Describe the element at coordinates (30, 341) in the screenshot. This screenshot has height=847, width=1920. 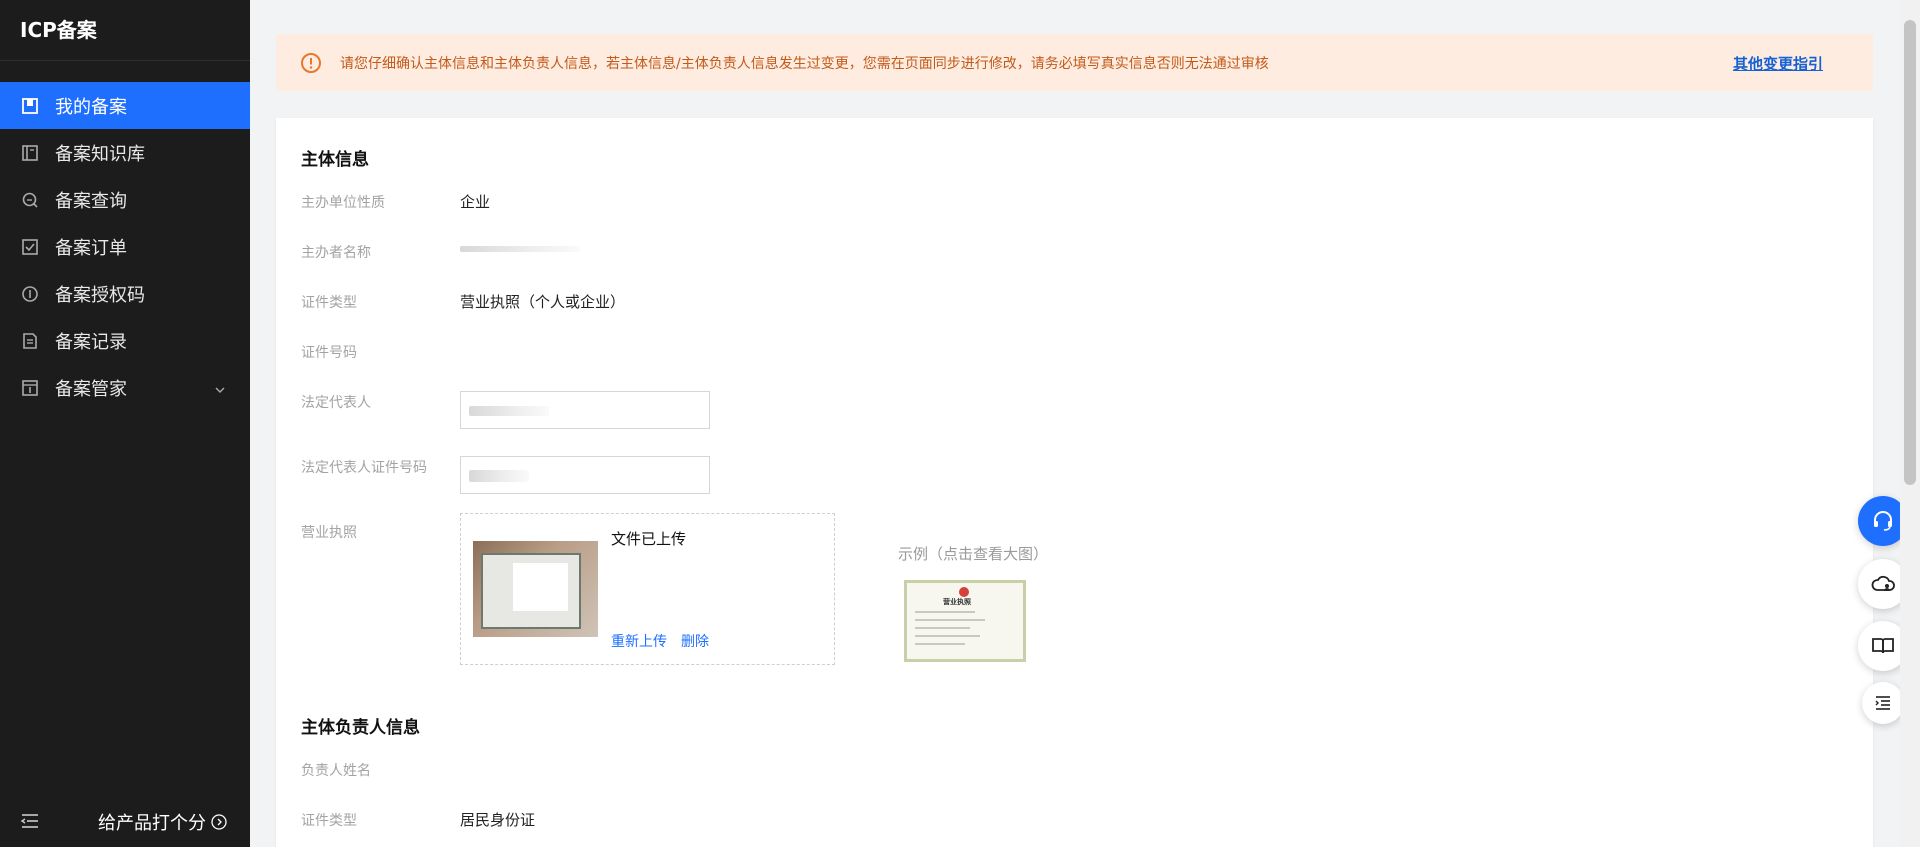
I see `record-icon` at that location.